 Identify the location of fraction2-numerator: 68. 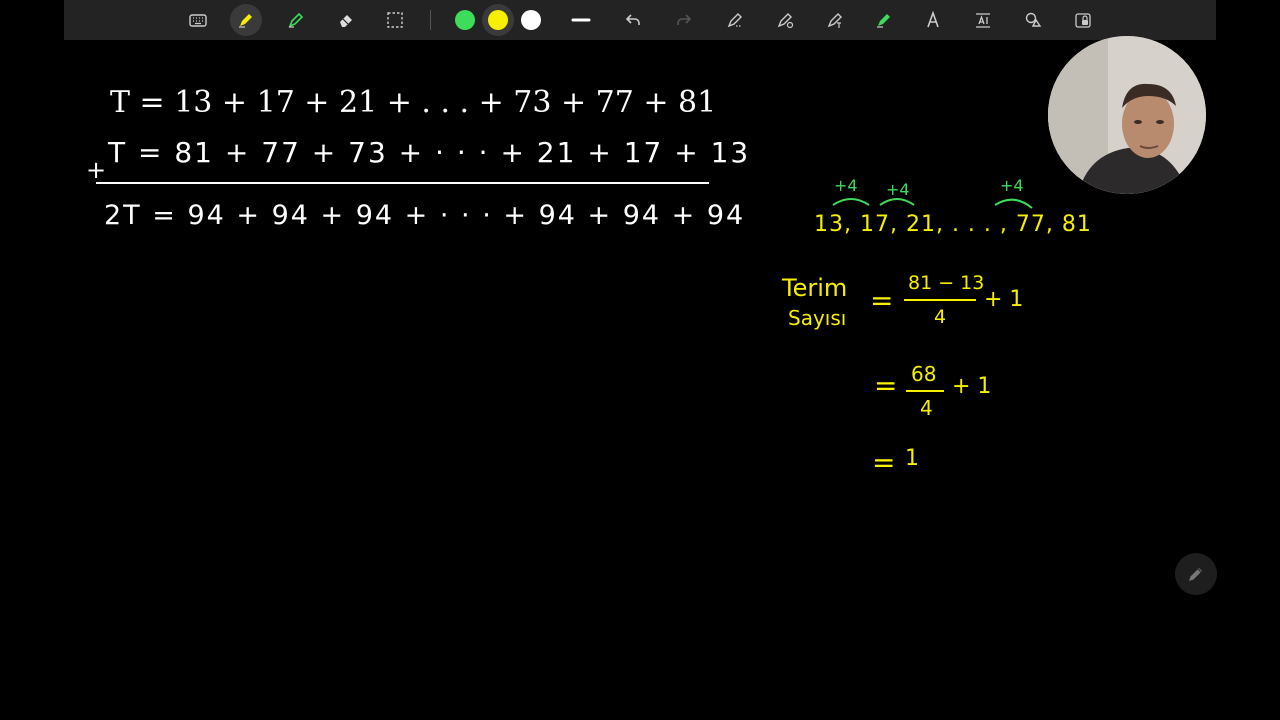
(924, 374).